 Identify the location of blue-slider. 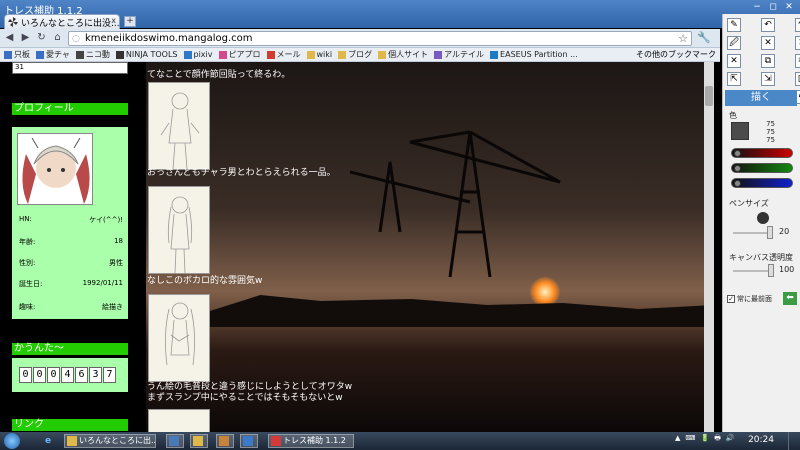
(762, 183).